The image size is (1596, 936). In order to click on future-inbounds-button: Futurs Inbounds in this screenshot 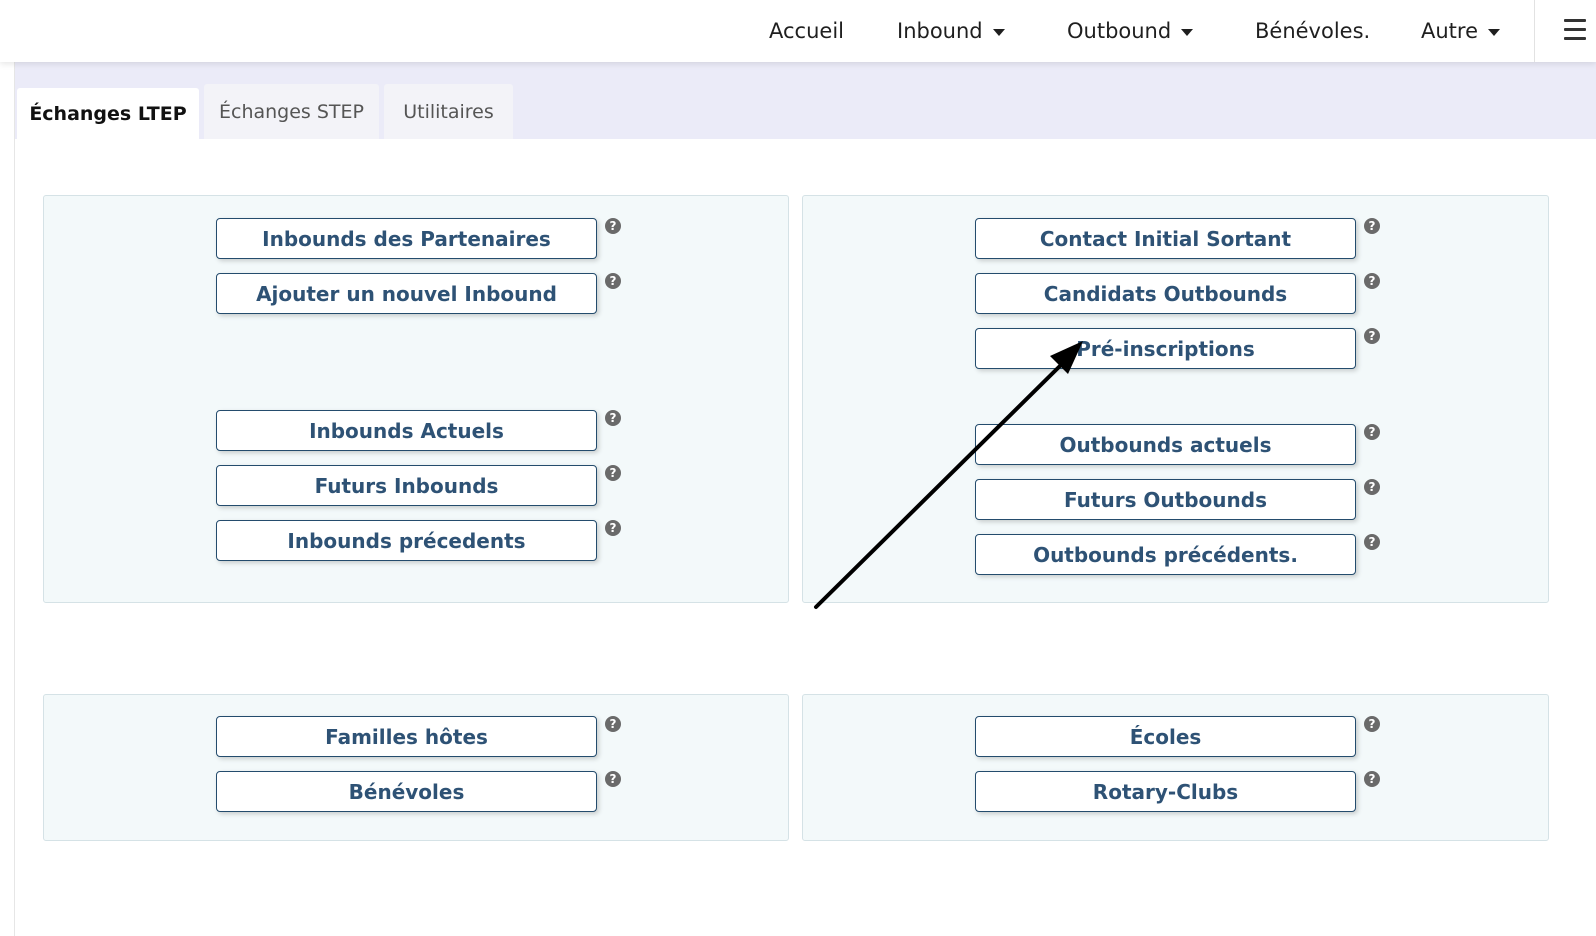, I will do `click(406, 485)`.